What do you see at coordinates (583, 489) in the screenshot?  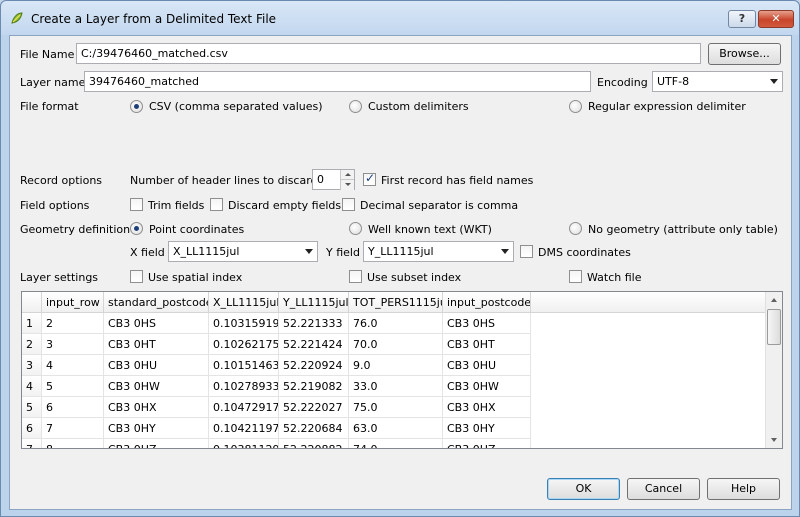 I see `ok-button: OK` at bounding box center [583, 489].